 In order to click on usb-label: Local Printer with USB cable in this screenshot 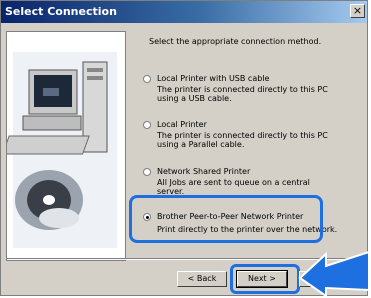, I will do `click(213, 78)`.